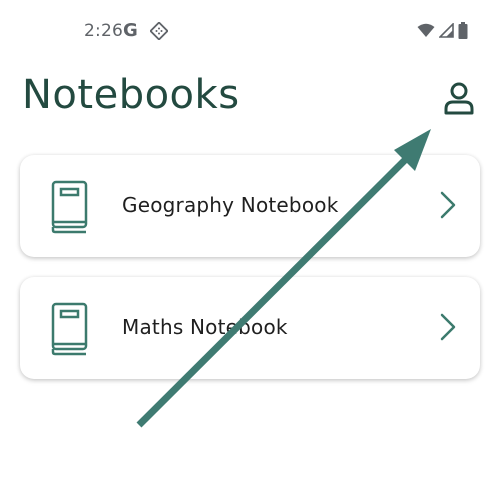  Describe the element at coordinates (250, 32) in the screenshot. I see `status-bar: 2:26 G` at that location.